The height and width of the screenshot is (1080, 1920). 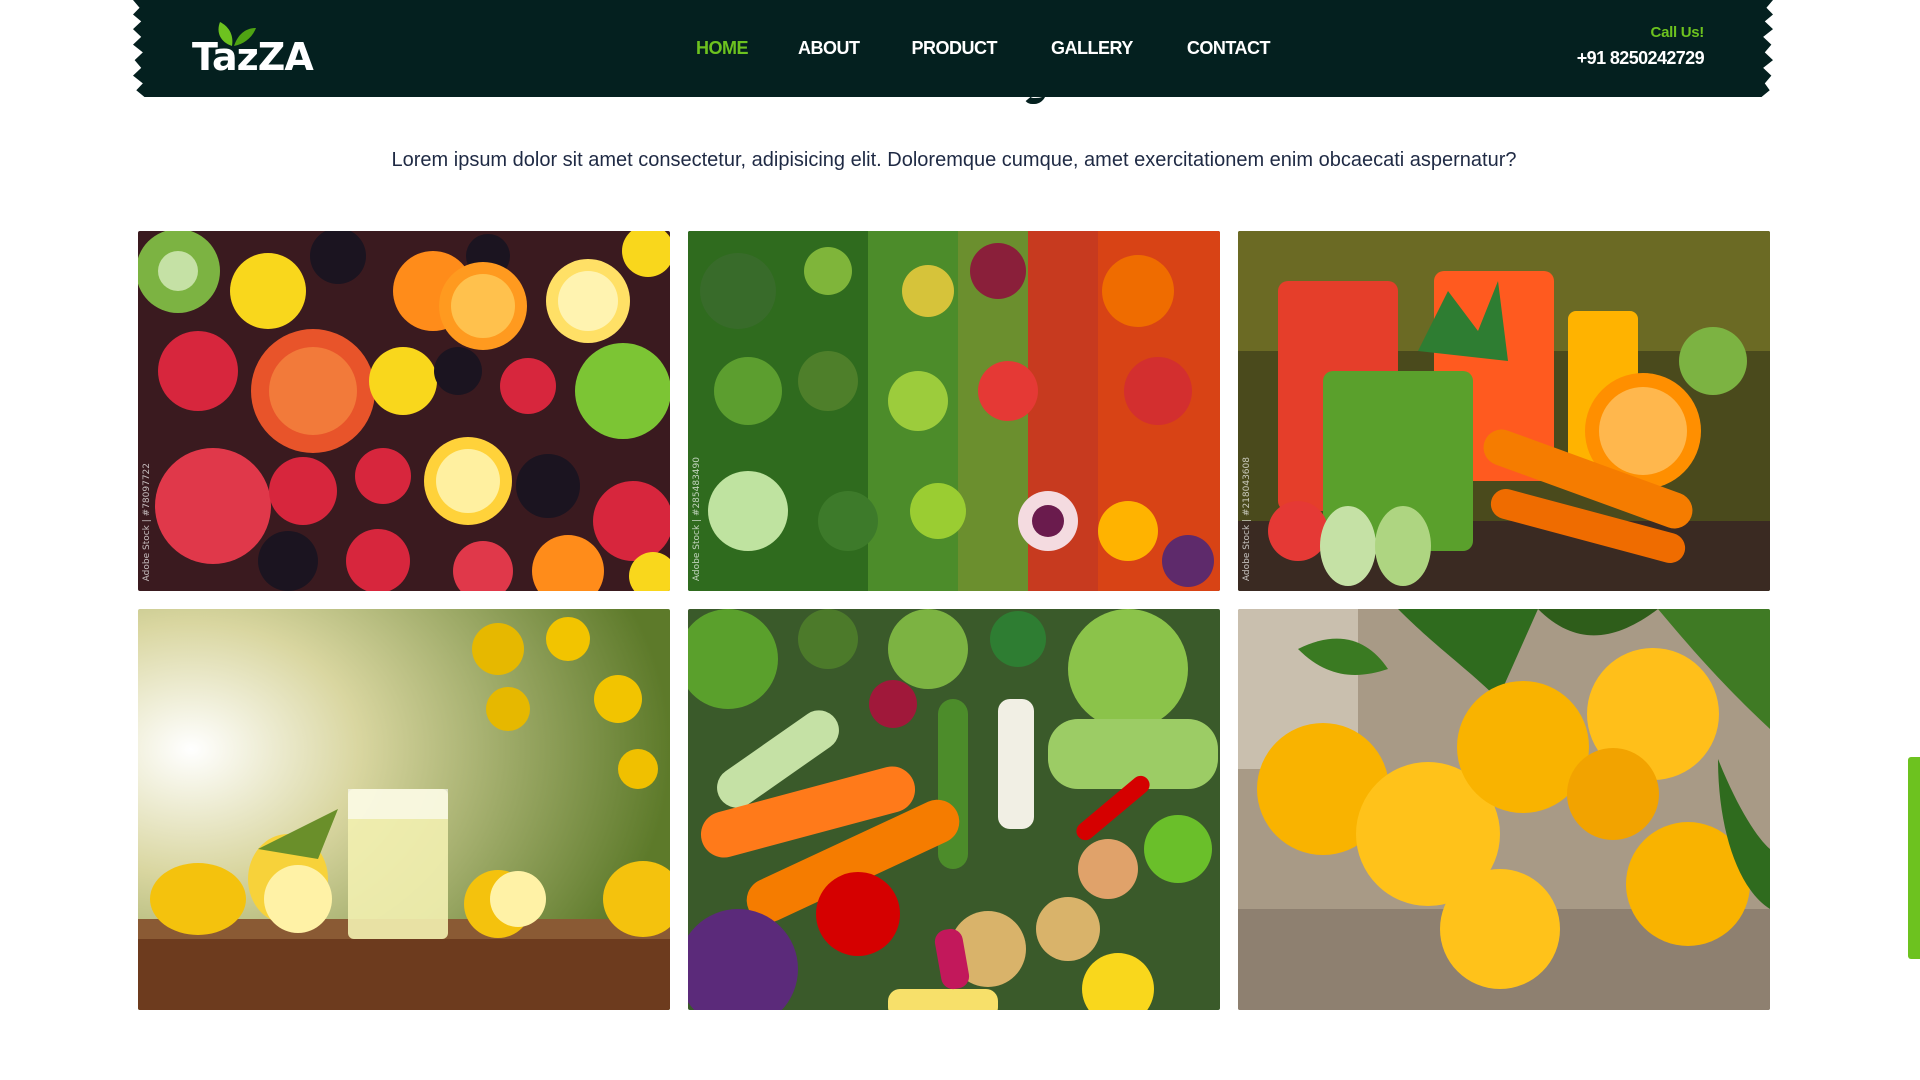 I want to click on lemon-juice-image, so click(x=404, y=809).